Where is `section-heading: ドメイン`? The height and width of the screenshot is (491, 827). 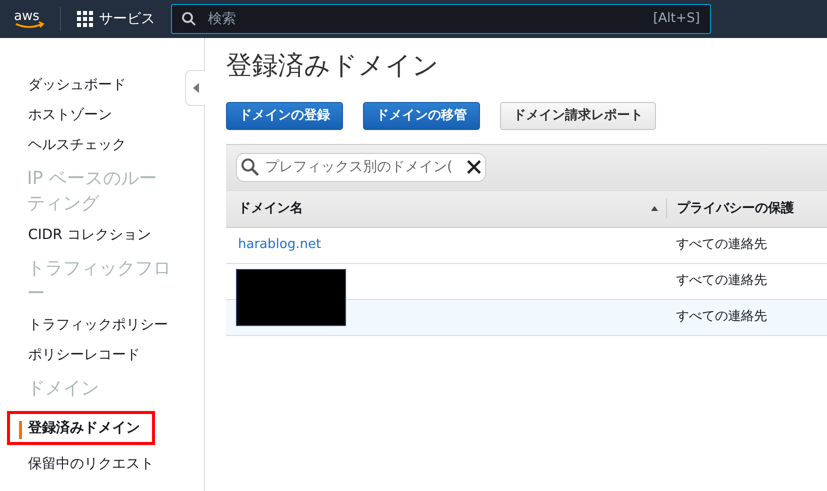 section-heading: ドメイン is located at coordinates (63, 389).